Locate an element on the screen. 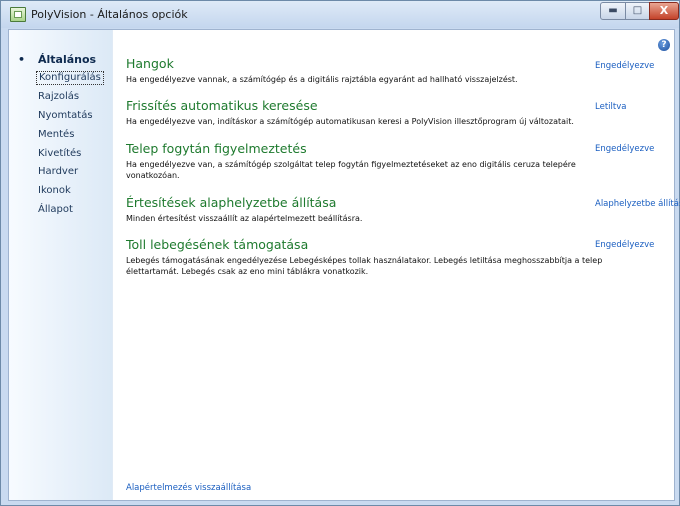 This screenshot has width=680, height=506. section-title-ertesitesek: Értesítések alaphelyzetbe állítása is located at coordinates (231, 202).